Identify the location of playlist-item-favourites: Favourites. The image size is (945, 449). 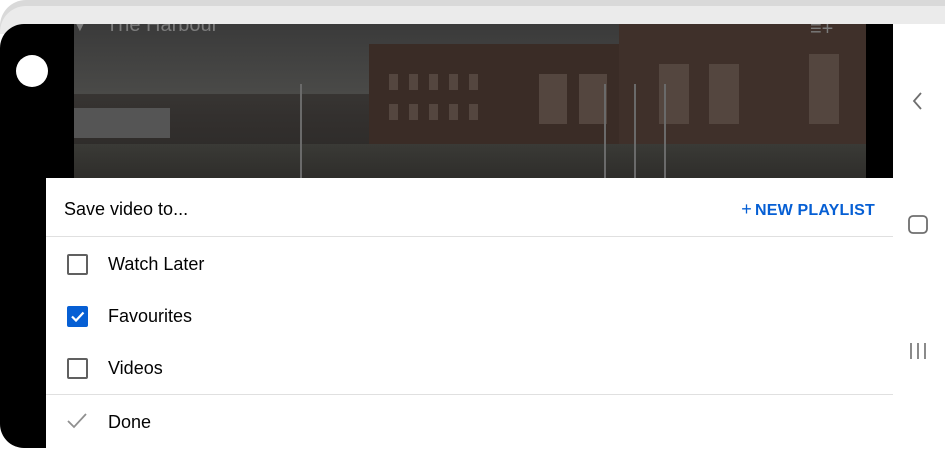
(469, 316).